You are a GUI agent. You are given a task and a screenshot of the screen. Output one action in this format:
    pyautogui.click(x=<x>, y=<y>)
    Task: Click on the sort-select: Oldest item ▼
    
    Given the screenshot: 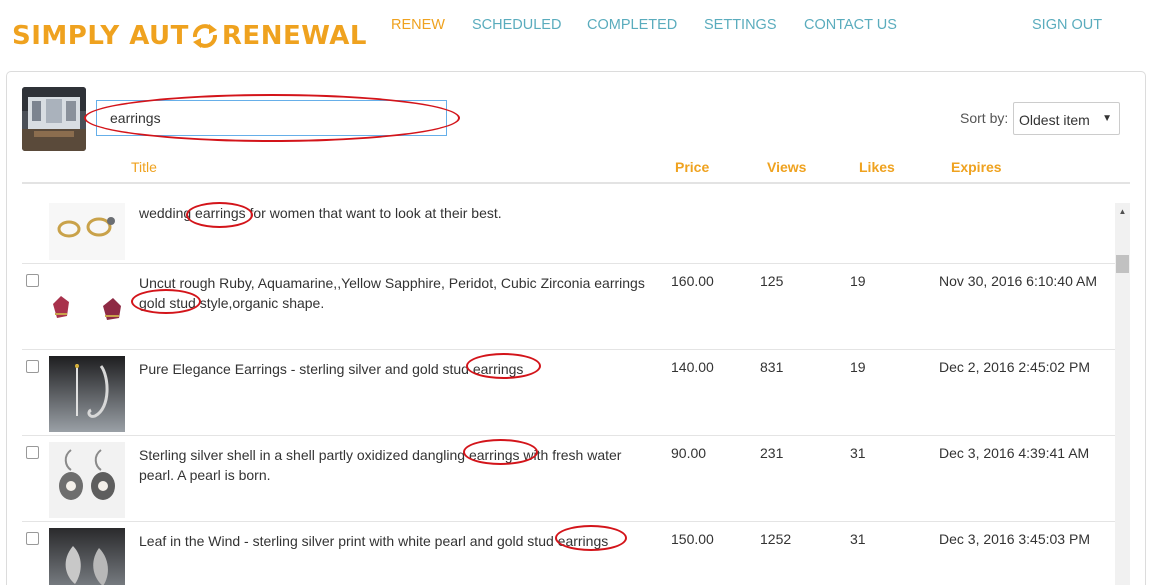 What is the action you would take?
    pyautogui.click(x=1066, y=118)
    